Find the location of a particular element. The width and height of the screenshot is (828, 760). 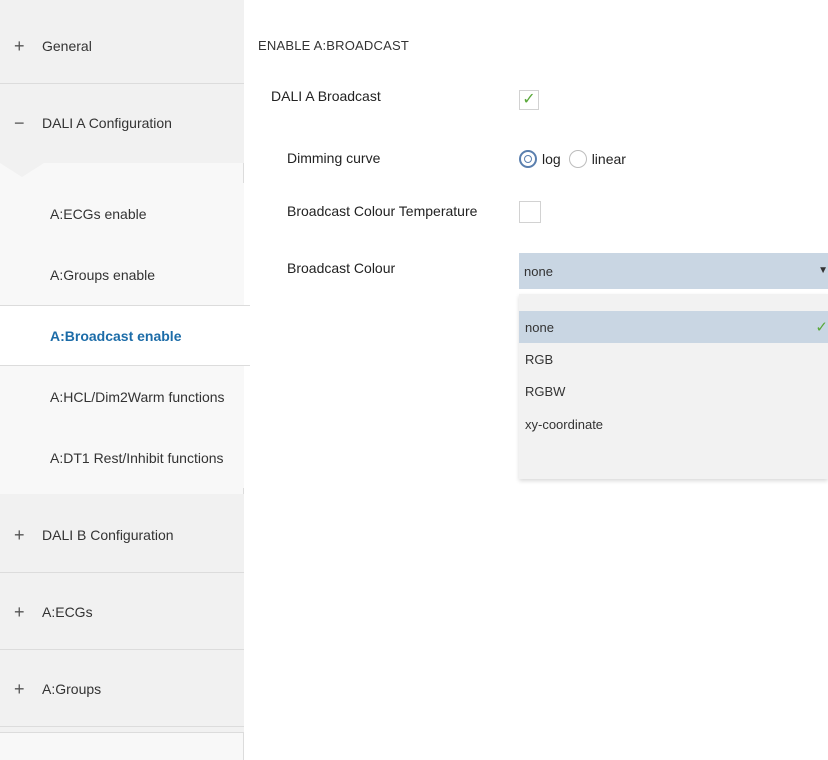

sidebar-item-a-ecgs-enable: A:ECGs enable is located at coordinates (122, 213).